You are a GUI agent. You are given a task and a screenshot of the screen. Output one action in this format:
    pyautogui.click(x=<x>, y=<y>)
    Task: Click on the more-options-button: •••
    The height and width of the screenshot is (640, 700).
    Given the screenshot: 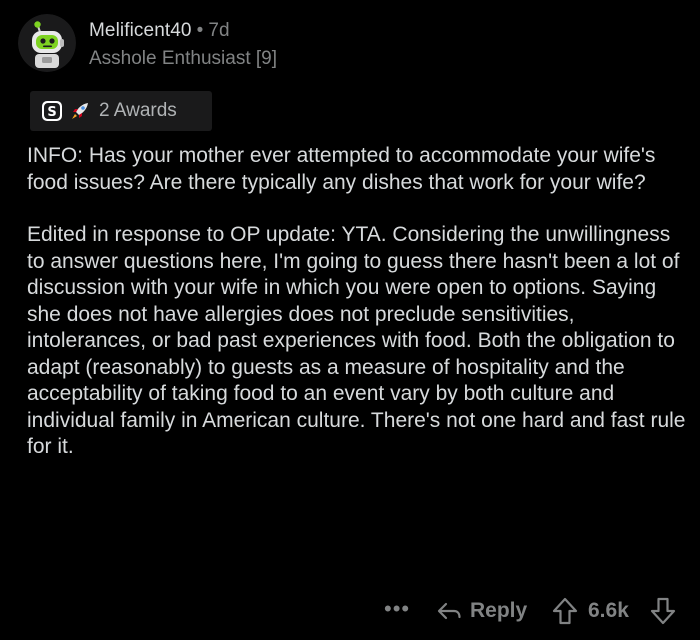 What is the action you would take?
    pyautogui.click(x=397, y=609)
    